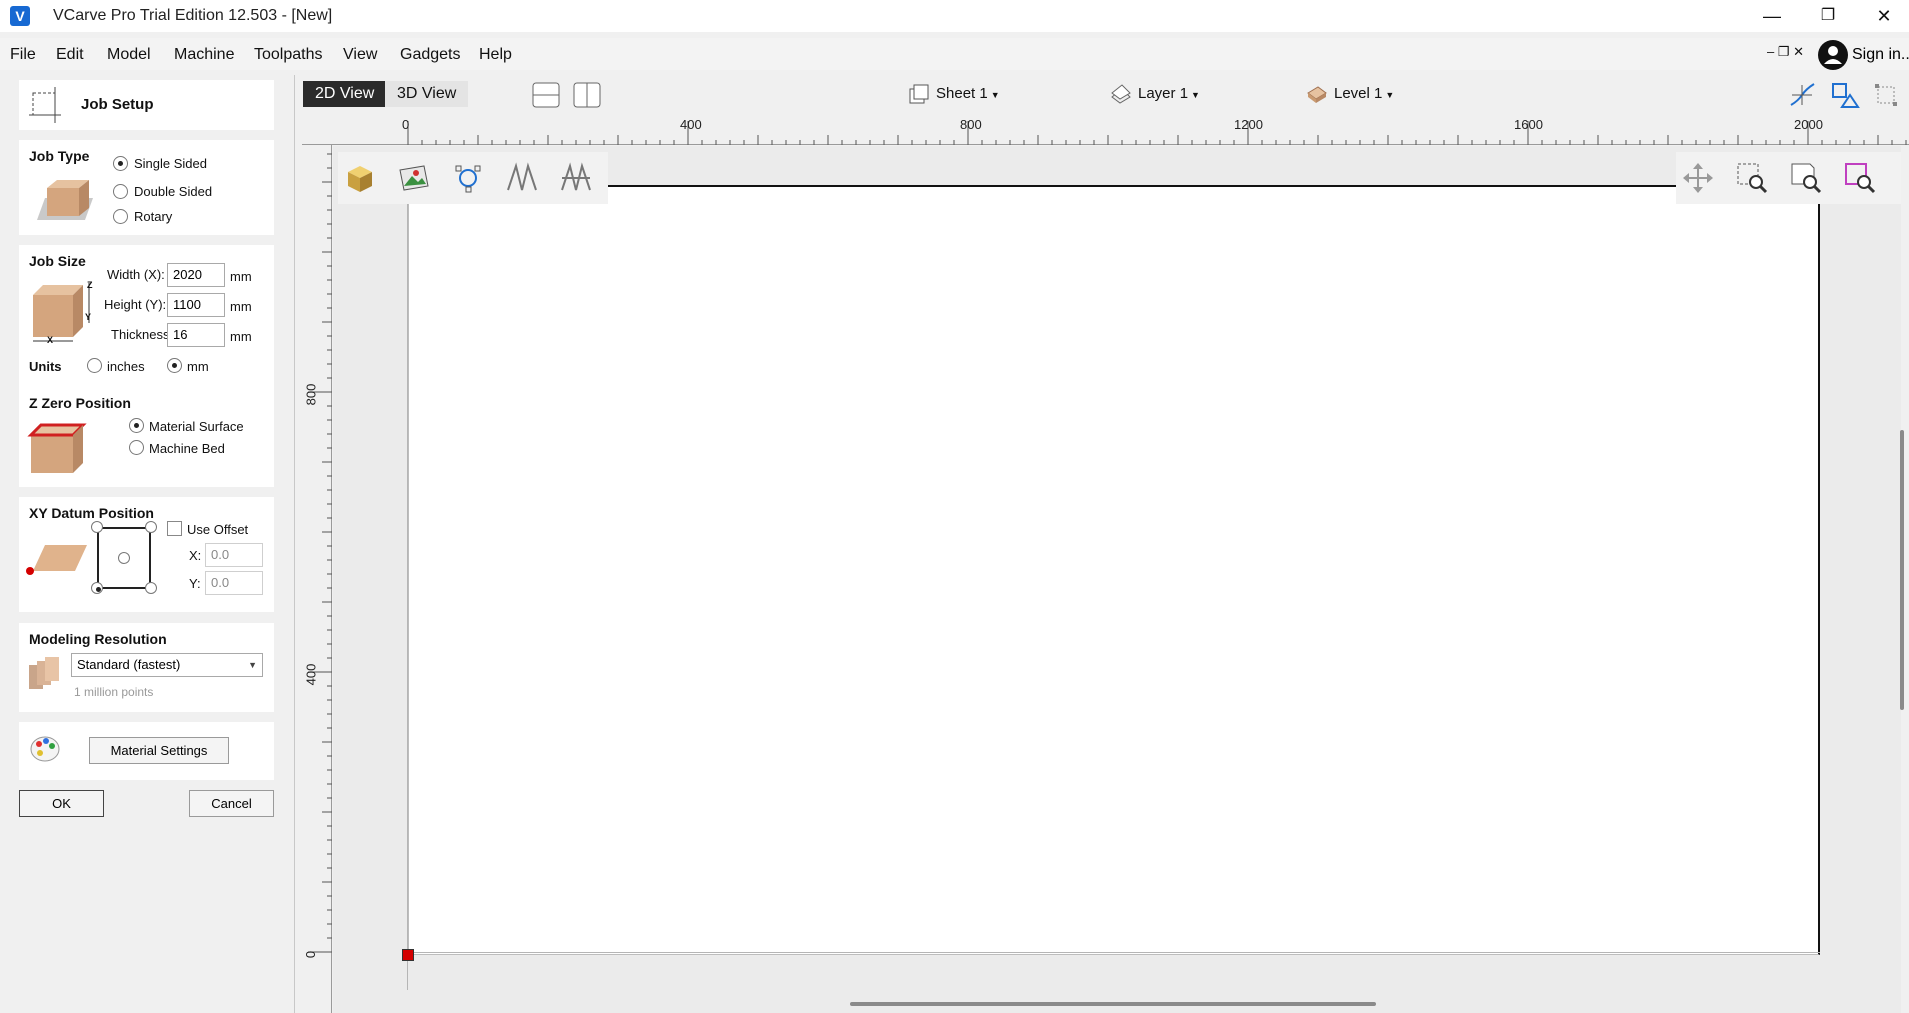  Describe the element at coordinates (46, 675) in the screenshot. I see `resolution-layers-icon` at that location.